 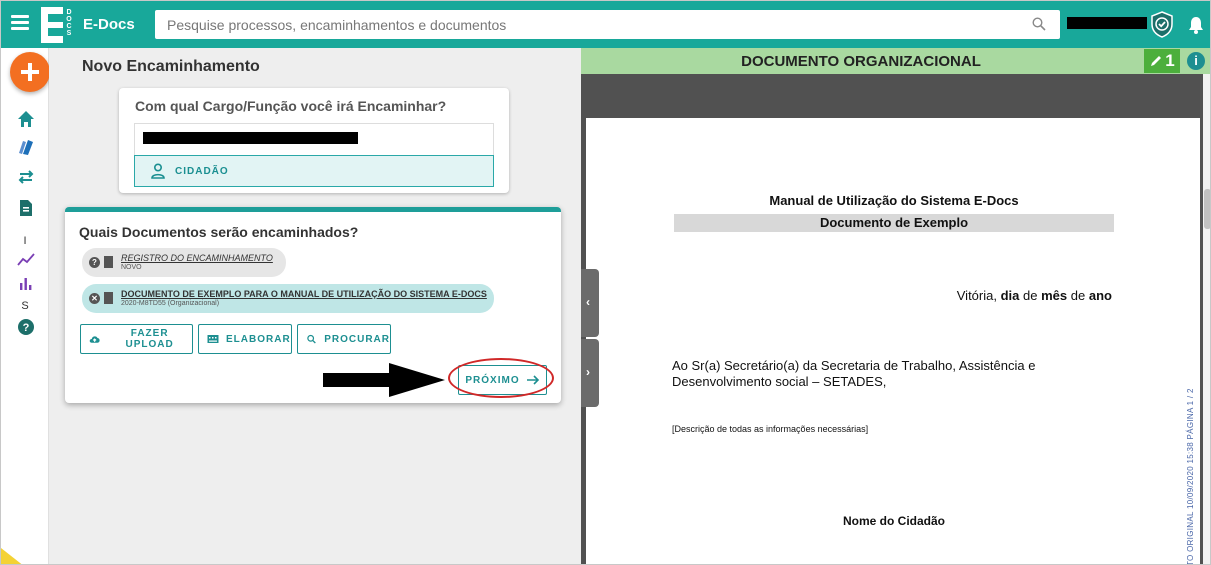 I want to click on role-option-citizen: CIDADÃO, so click(x=314, y=171).